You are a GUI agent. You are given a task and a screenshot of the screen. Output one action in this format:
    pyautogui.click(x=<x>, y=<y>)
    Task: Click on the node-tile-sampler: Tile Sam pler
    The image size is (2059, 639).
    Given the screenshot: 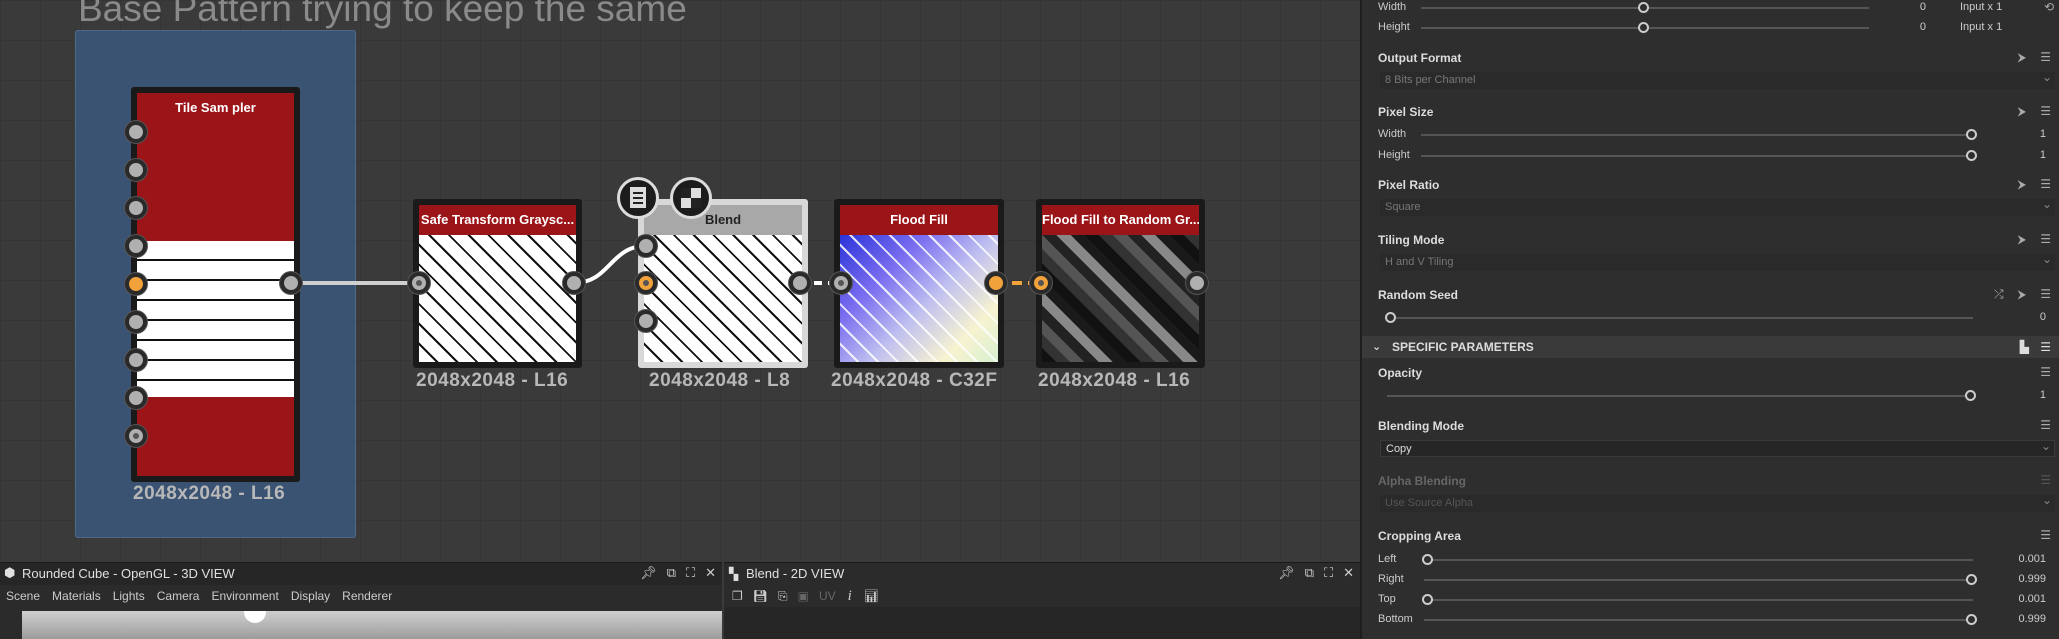 What is the action you would take?
    pyautogui.click(x=215, y=284)
    